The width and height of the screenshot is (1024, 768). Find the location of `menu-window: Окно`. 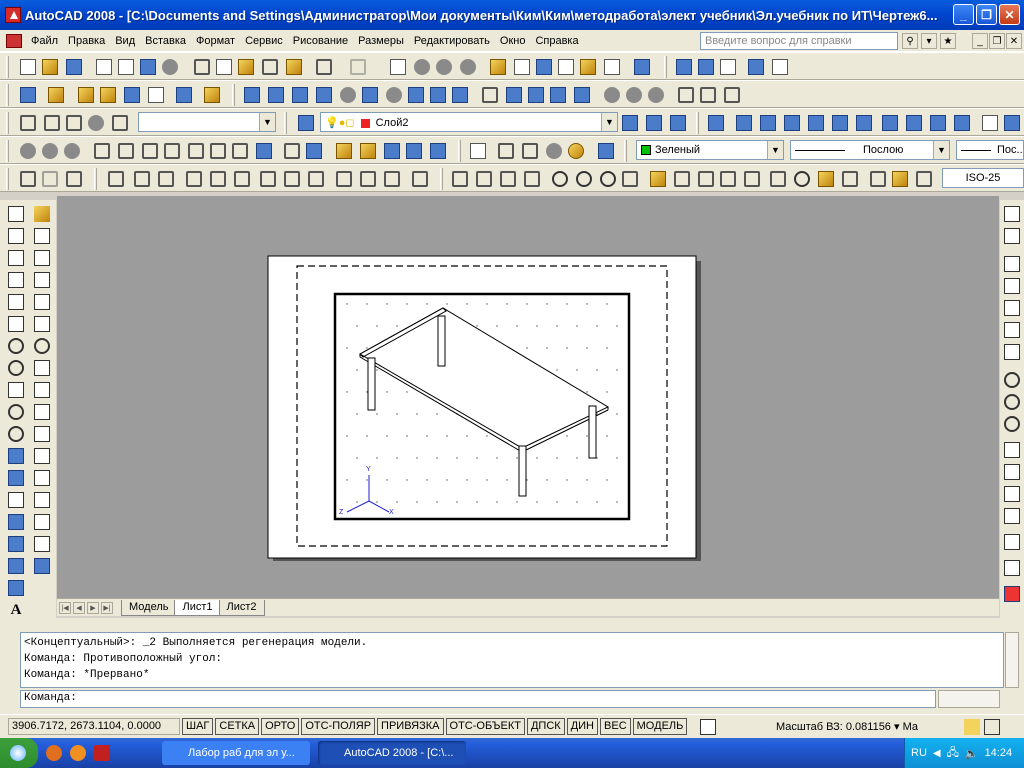

menu-window: Окно is located at coordinates (513, 41).